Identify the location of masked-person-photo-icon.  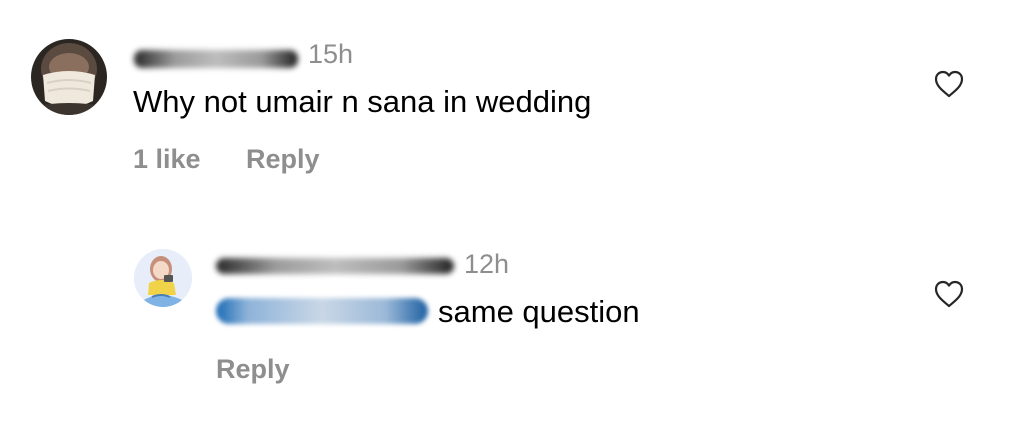
(69, 77).